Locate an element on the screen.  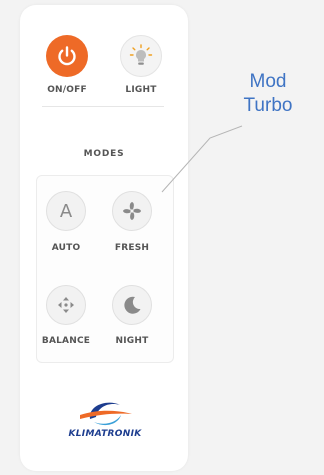
fan-icon is located at coordinates (132, 211).